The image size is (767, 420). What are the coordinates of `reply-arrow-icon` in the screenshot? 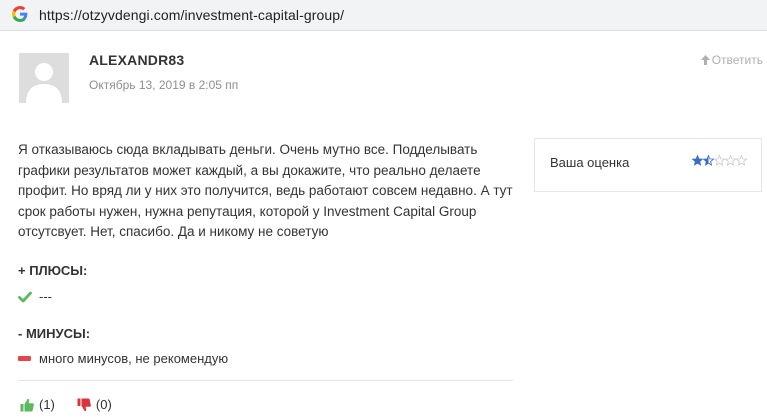 It's located at (705, 61).